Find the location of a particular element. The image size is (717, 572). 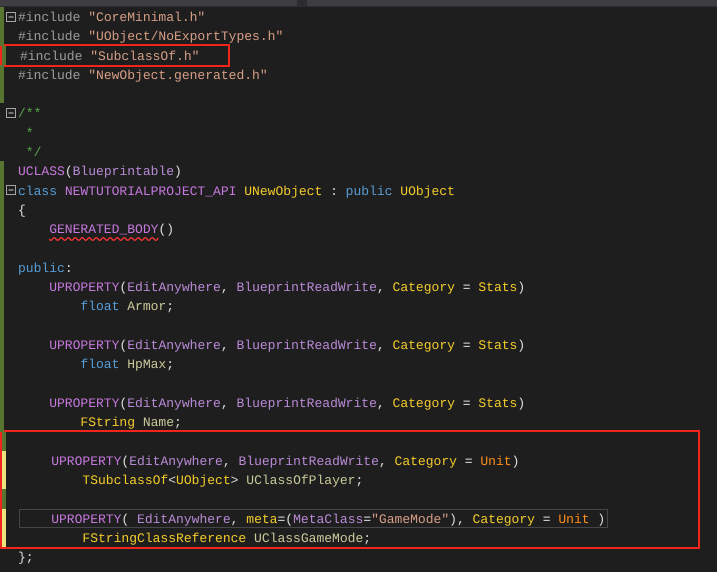

code-line: UPROPERTY(EditAnywhere, BlueprintReadWrite, Category = Unit) is located at coordinates (285, 461).